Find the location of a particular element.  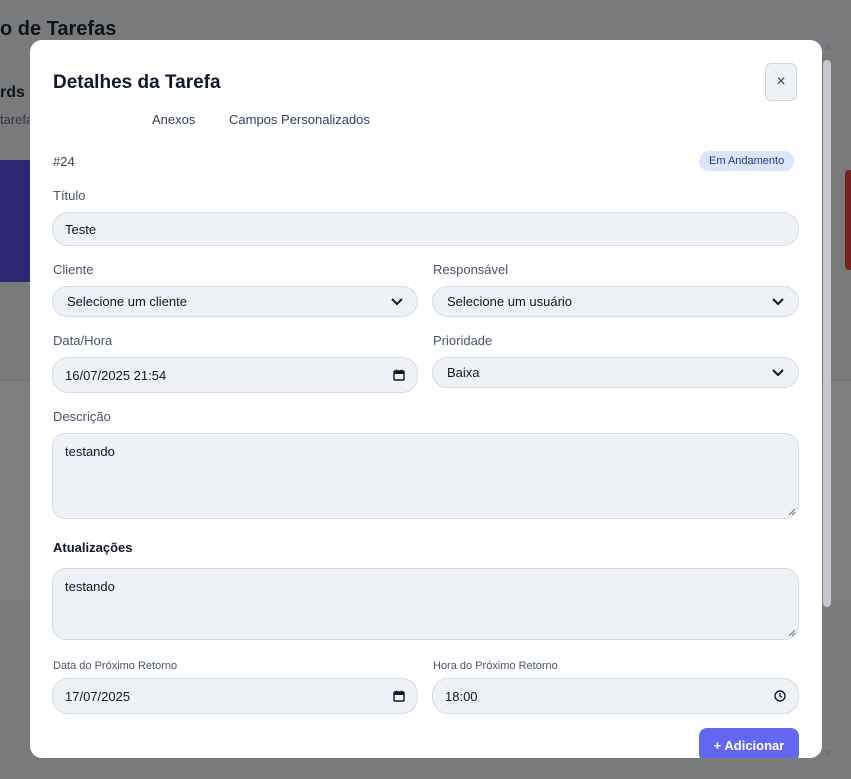

close-button: × is located at coordinates (781, 82).